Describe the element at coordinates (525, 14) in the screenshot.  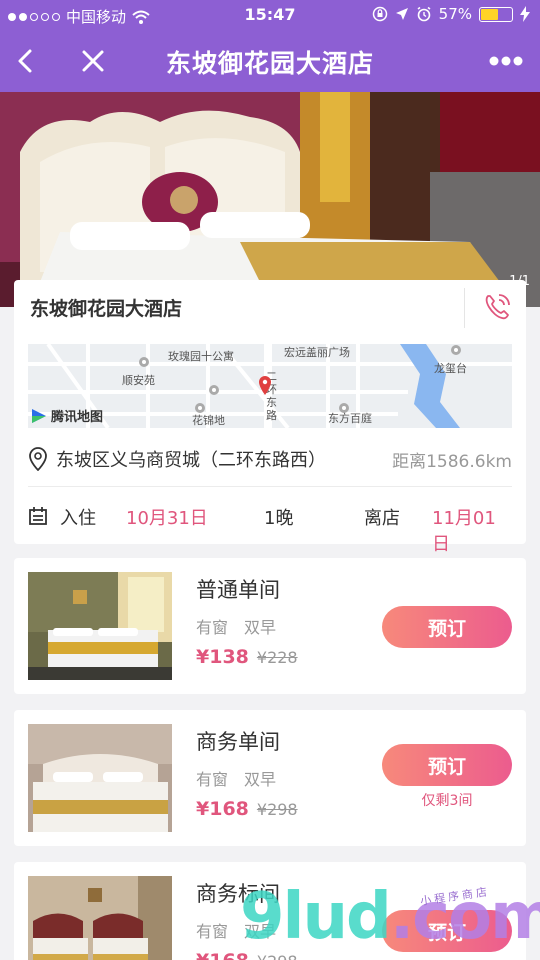
I see `charging-icon` at that location.